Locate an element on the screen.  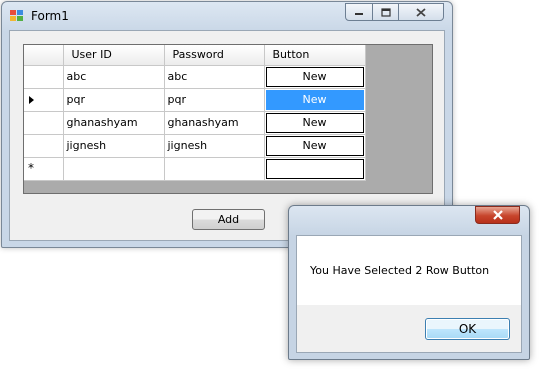
maximize-icon is located at coordinates (385, 12).